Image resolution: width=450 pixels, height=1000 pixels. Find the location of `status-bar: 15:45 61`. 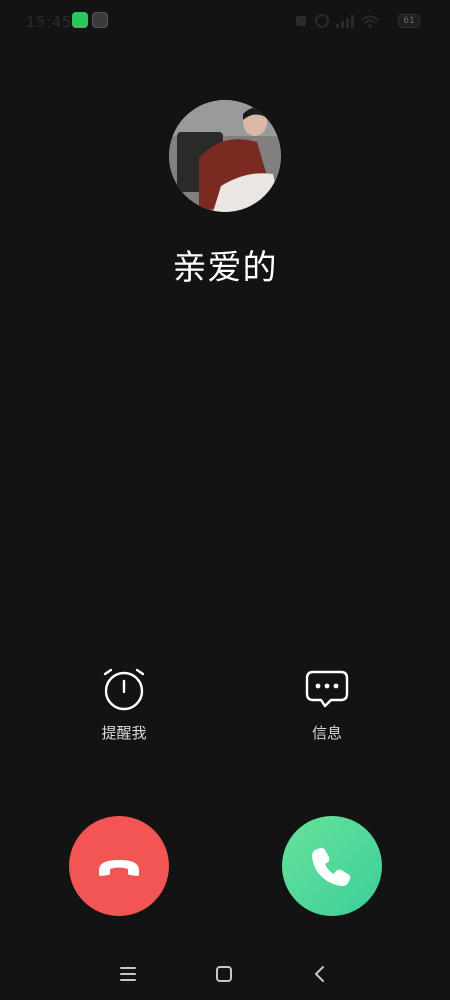

status-bar: 15:45 61 is located at coordinates (225, 22).